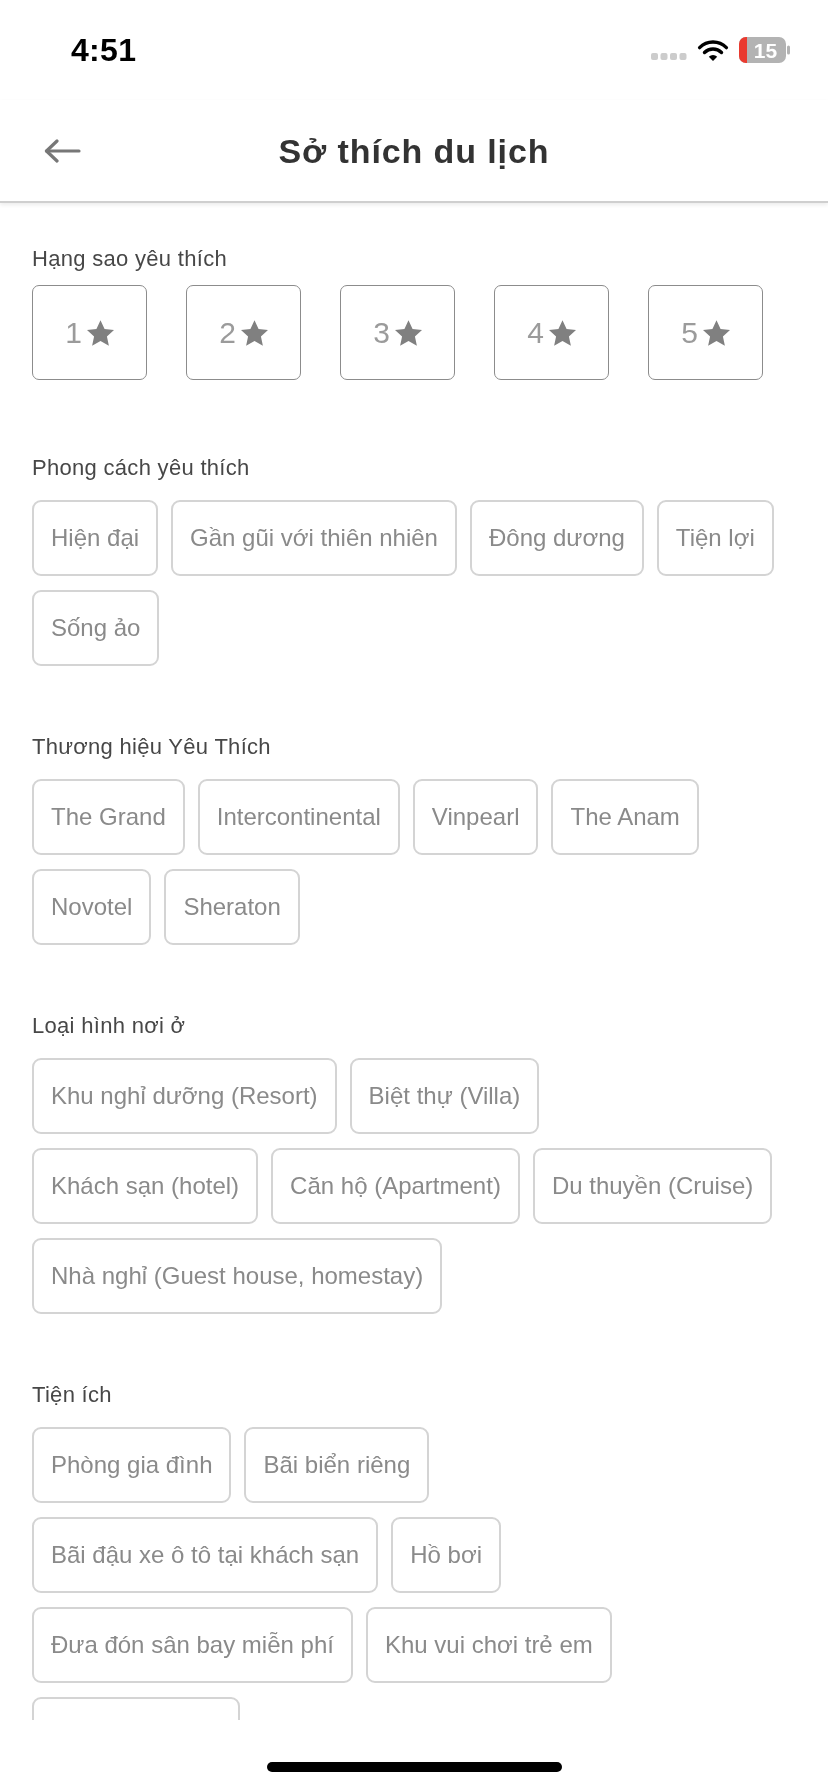 This screenshot has height=1792, width=828. What do you see at coordinates (669, 56) in the screenshot?
I see `cellular-signal-icon` at bounding box center [669, 56].